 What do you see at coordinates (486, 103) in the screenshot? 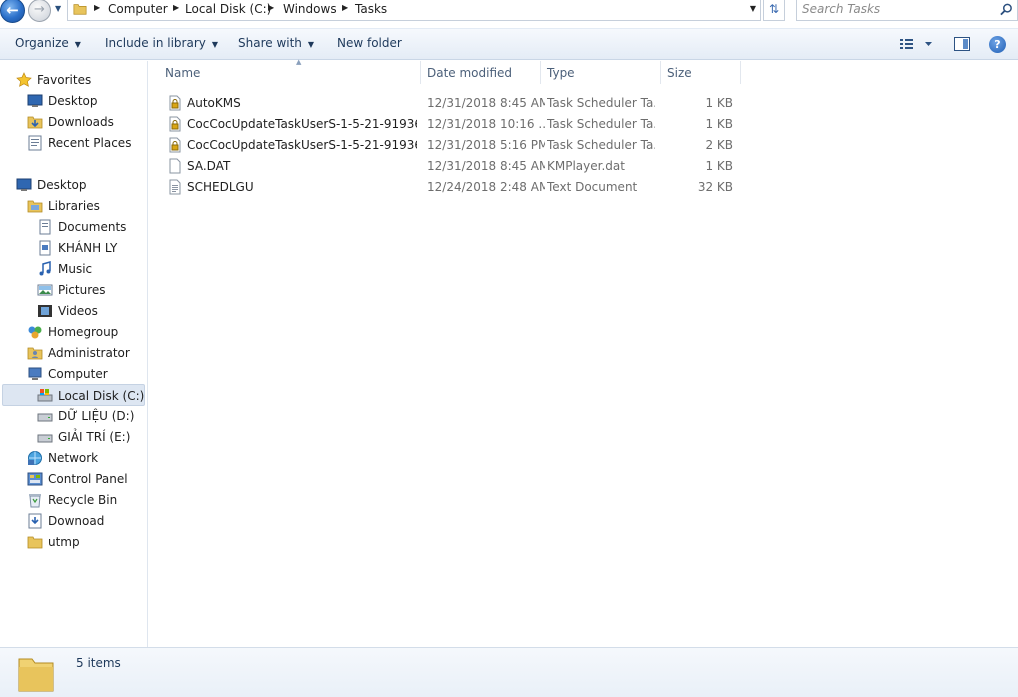
I see `file-date: 12/31/2018 8:45 AM` at bounding box center [486, 103].